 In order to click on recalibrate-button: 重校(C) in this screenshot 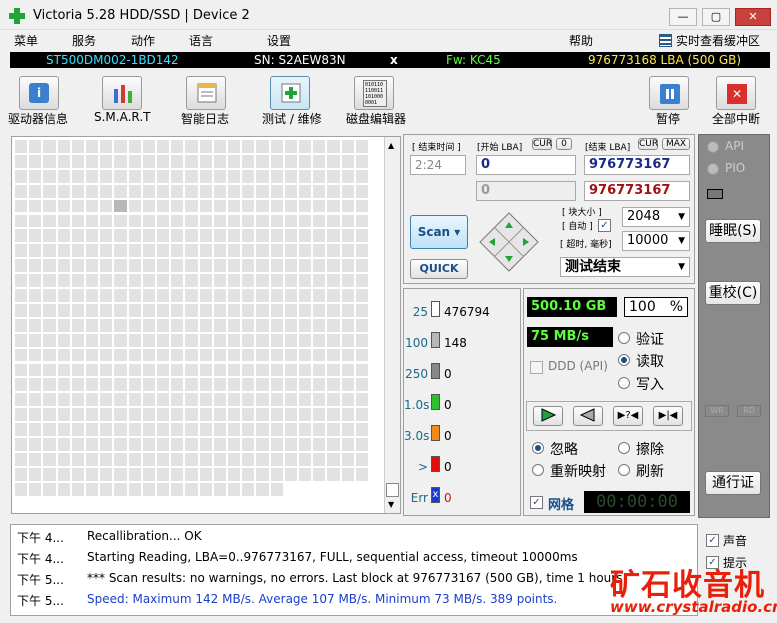, I will do `click(733, 293)`.